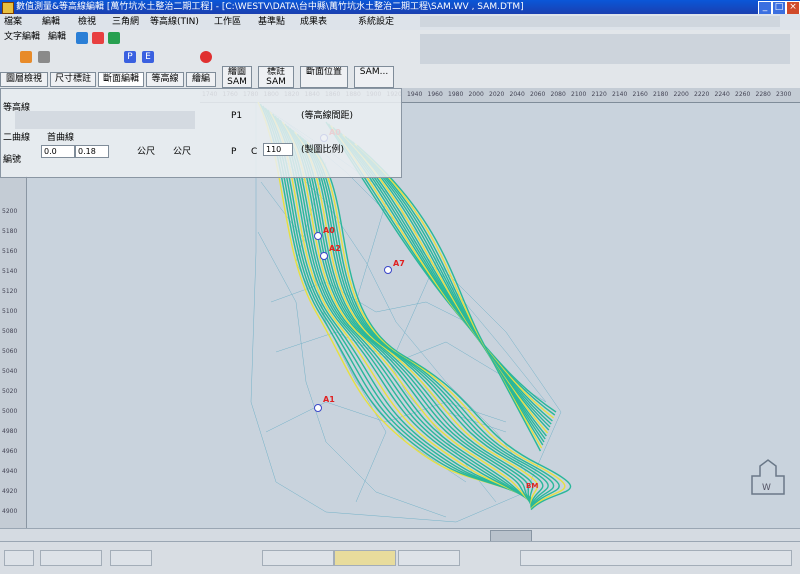  Describe the element at coordinates (324, 77) in the screenshot. I see `section-position-button: 斷面位置` at that location.